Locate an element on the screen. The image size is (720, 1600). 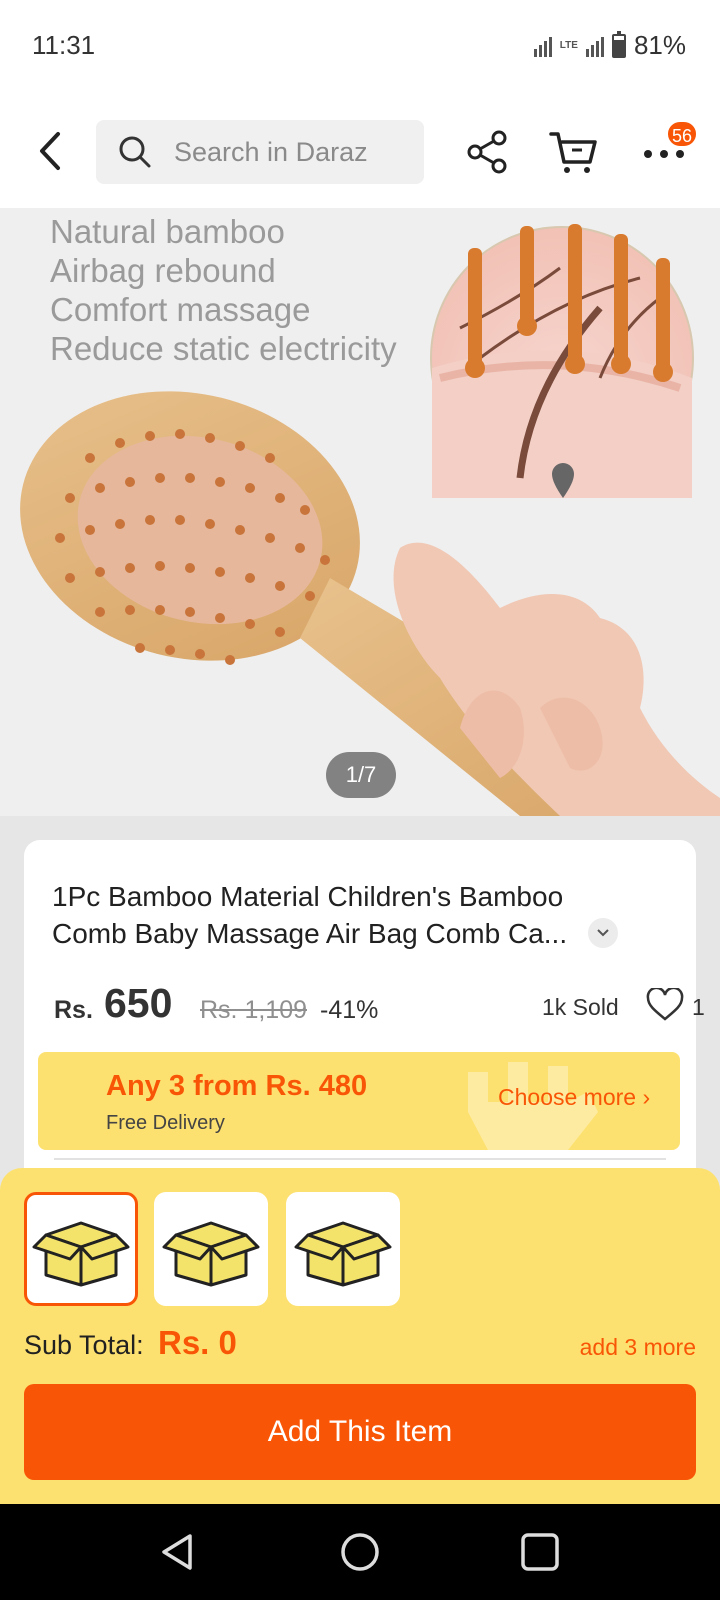
back-icon is located at coordinates (50, 151).